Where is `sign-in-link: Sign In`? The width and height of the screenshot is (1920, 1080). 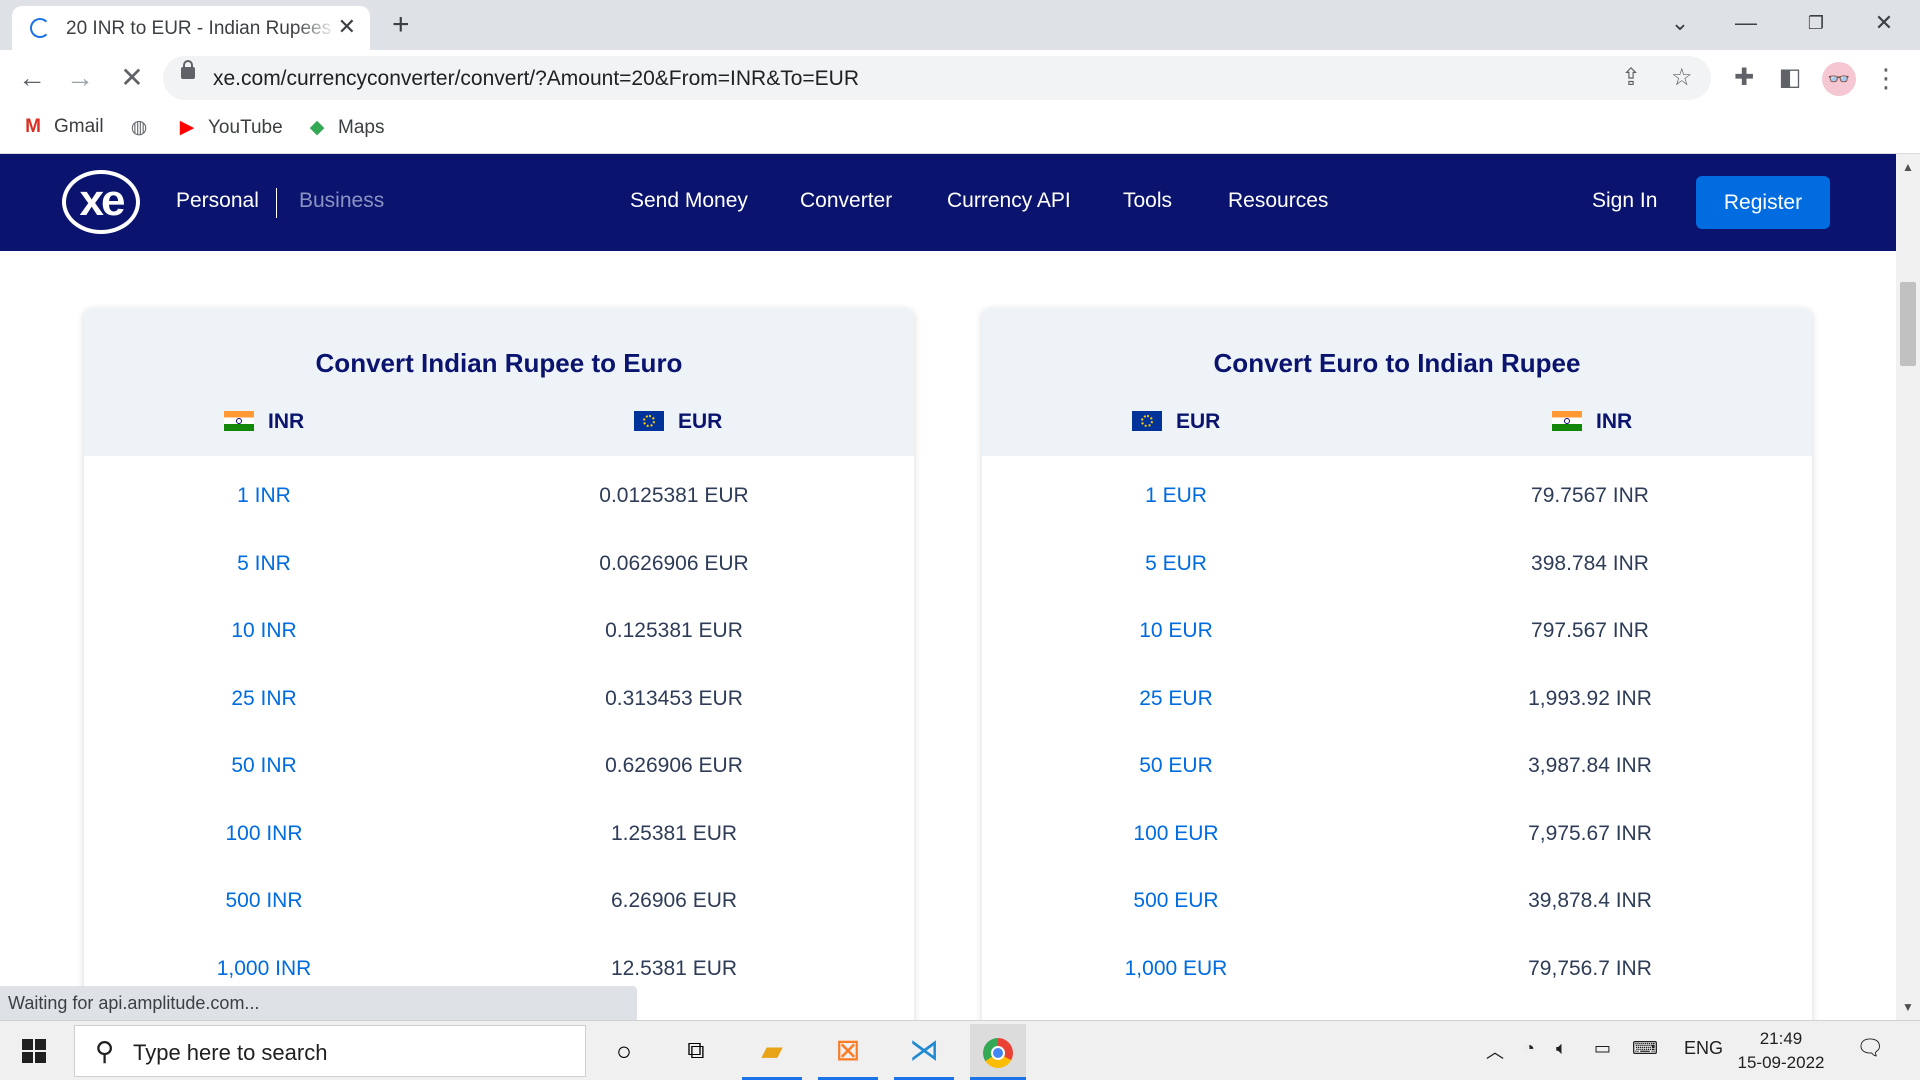 sign-in-link: Sign In is located at coordinates (1624, 201).